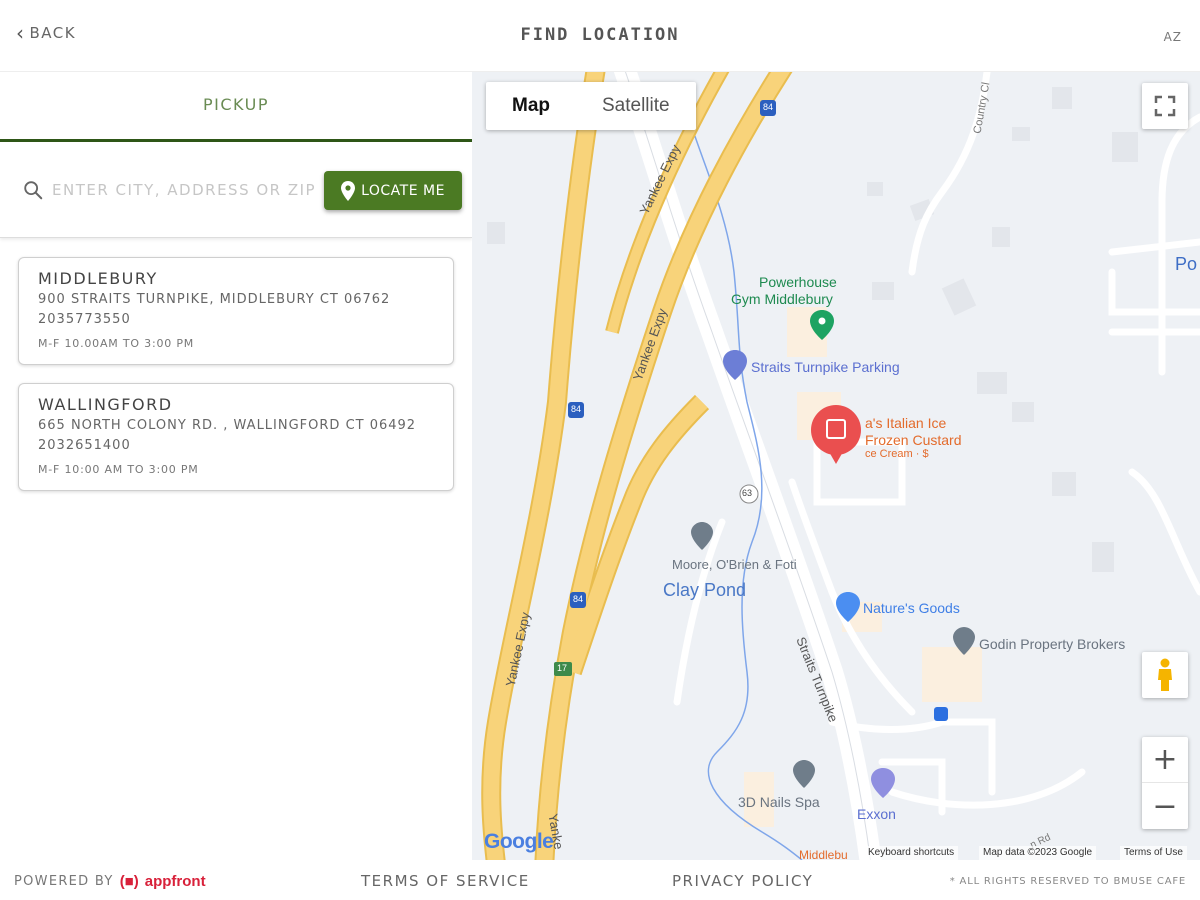 The width and height of the screenshot is (1200, 900). Describe the element at coordinates (576, 409) in the screenshot. I see `route-shield-84-2: 84` at that location.